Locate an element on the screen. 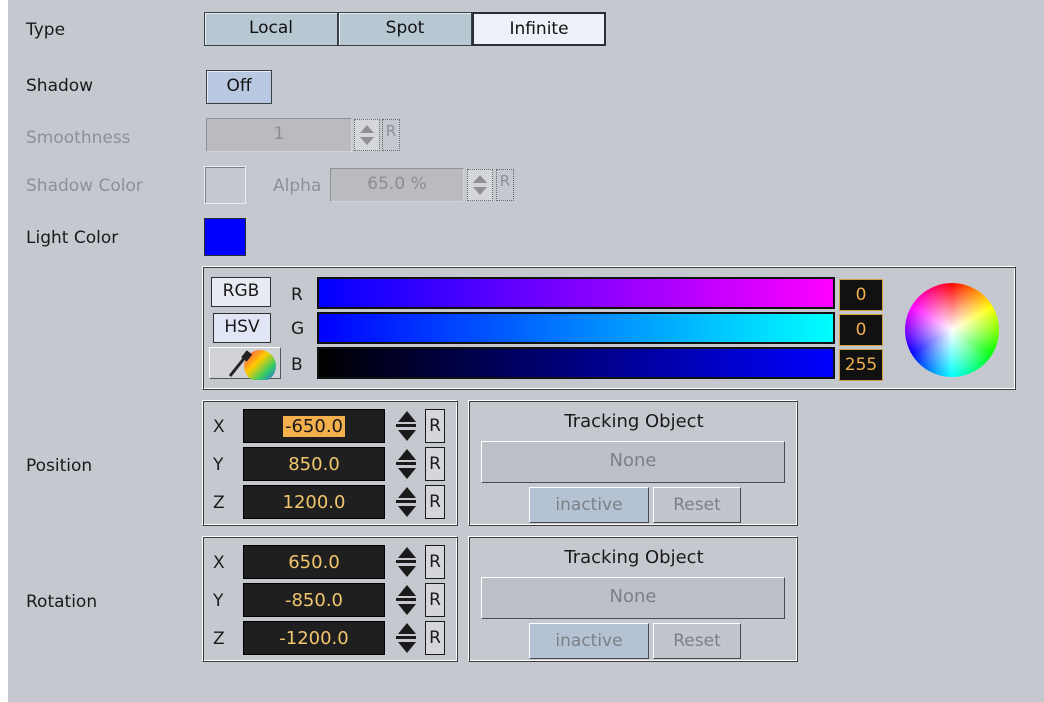 The image size is (1044, 702). rotation-x-input: 650.0 is located at coordinates (314, 562).